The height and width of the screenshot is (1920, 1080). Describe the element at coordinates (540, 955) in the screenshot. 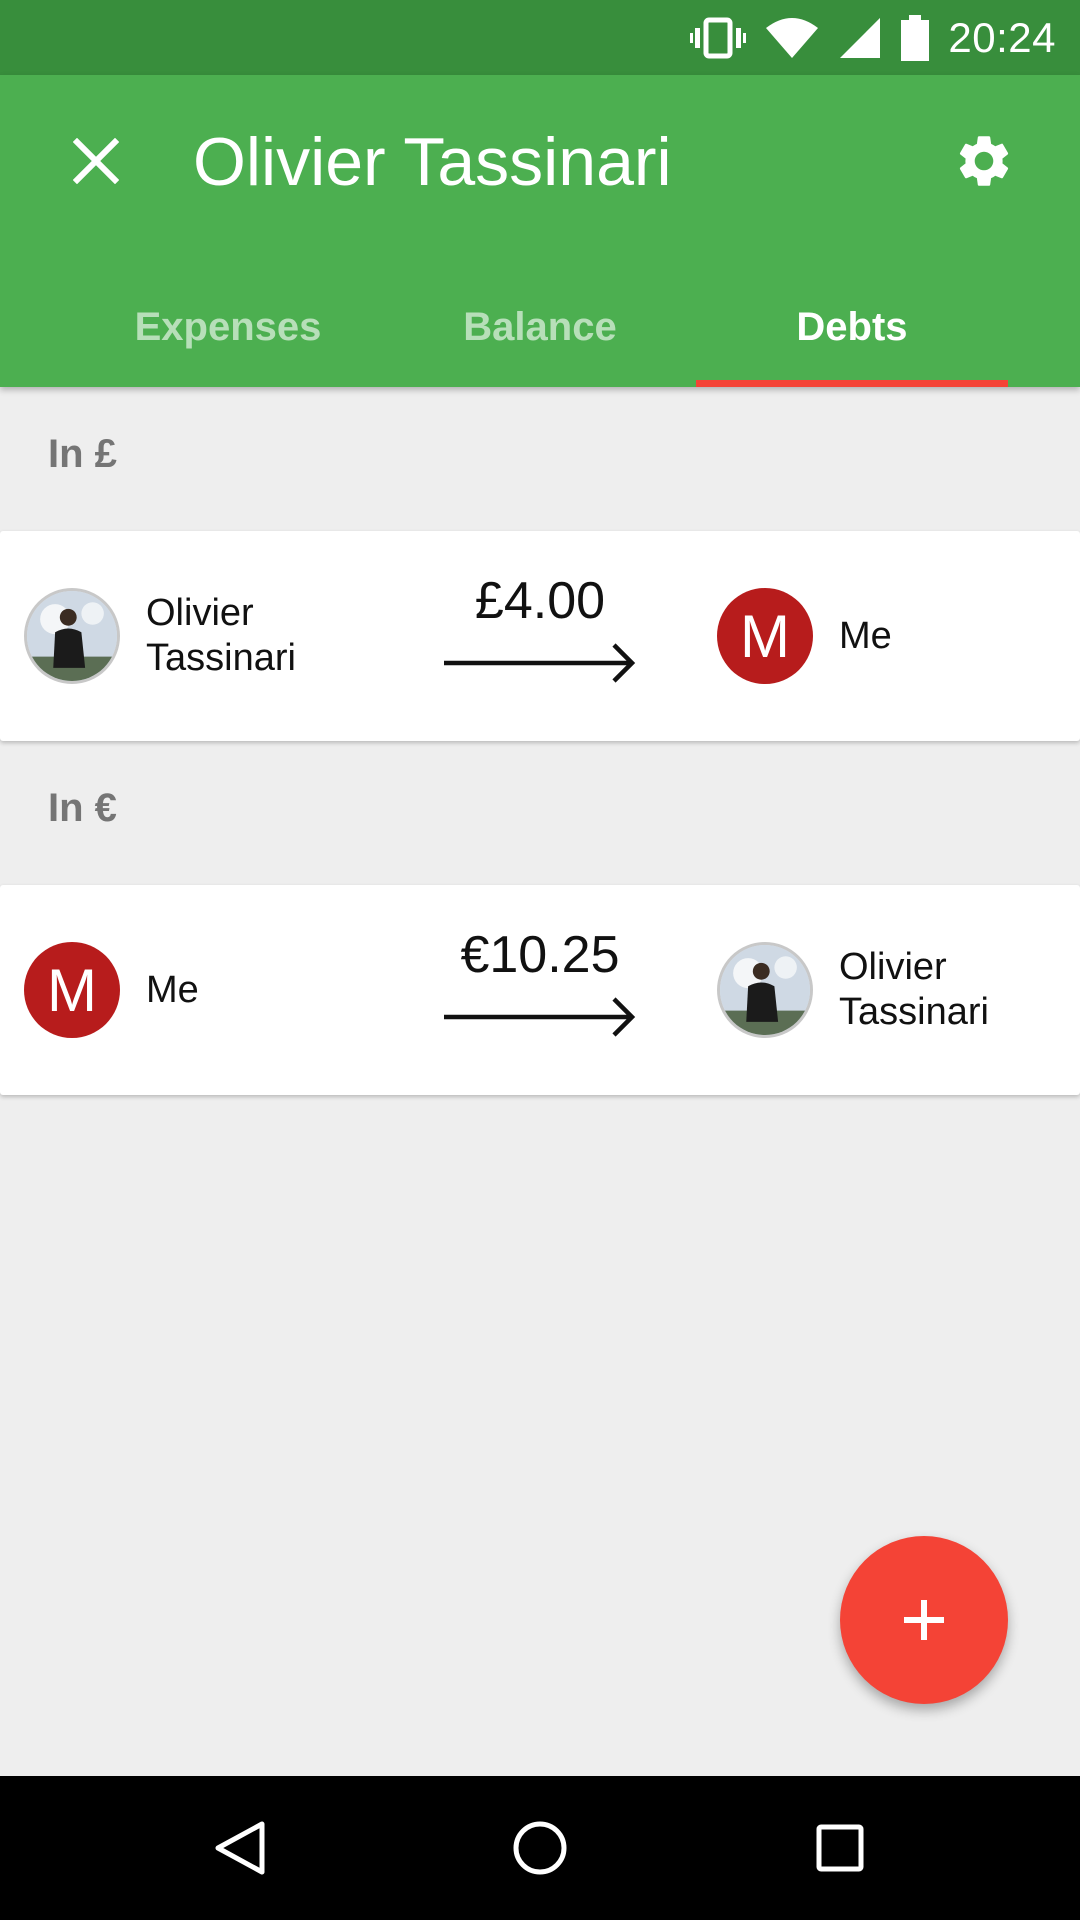

I see `debt-amount: €10.25` at that location.